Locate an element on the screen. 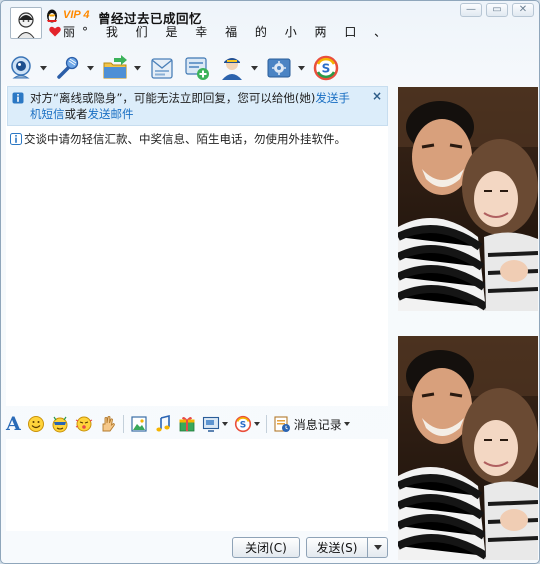 Image resolution: width=540 pixels, height=564 pixels. avatar-image is located at coordinates (26, 23).